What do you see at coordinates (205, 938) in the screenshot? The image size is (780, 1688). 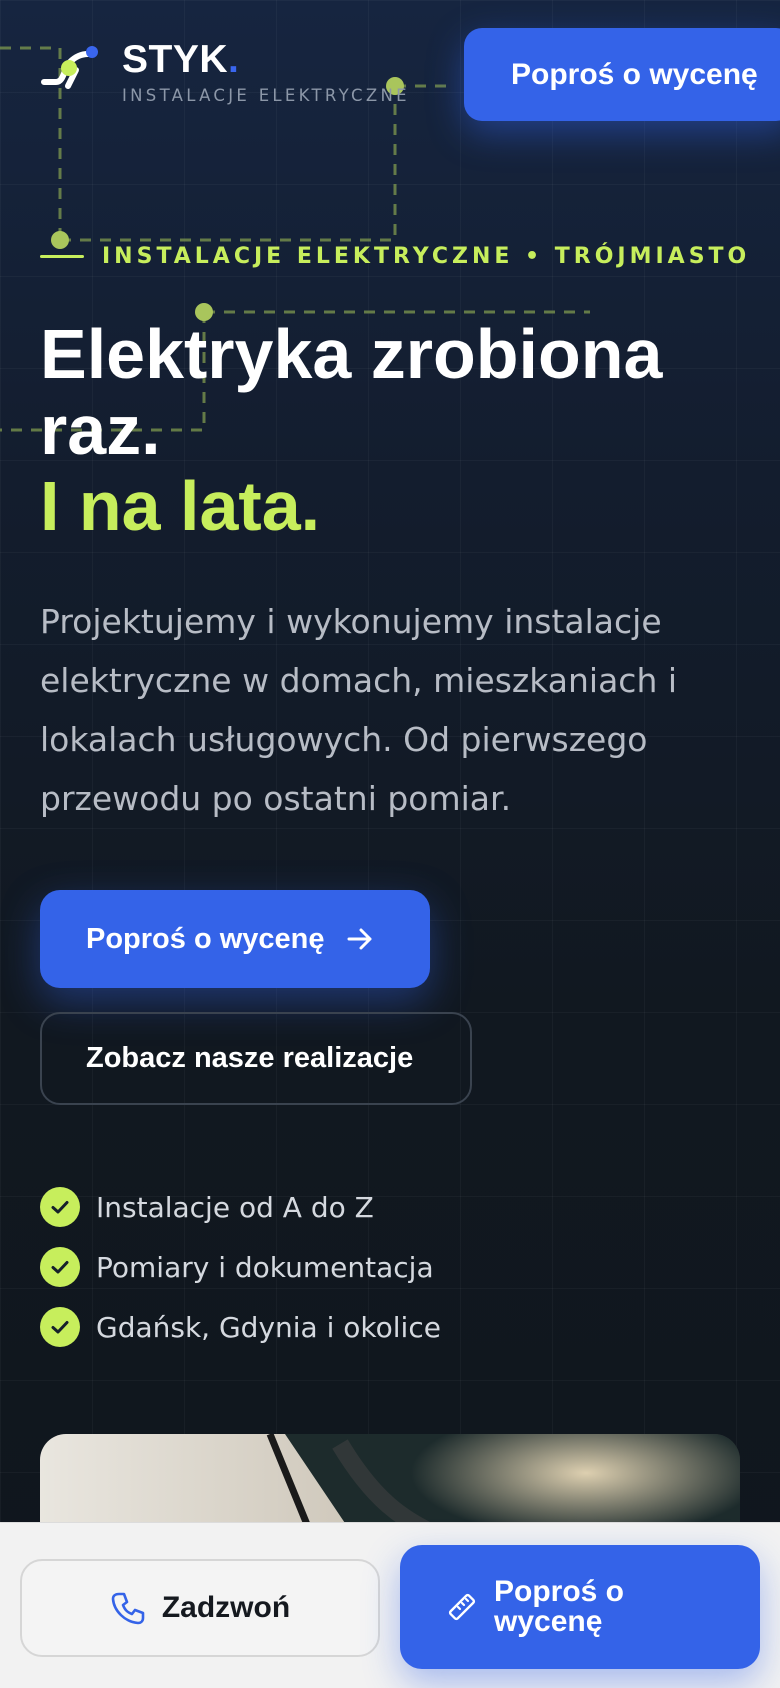 I see `hero-quote-label: Poproś o wycenę` at bounding box center [205, 938].